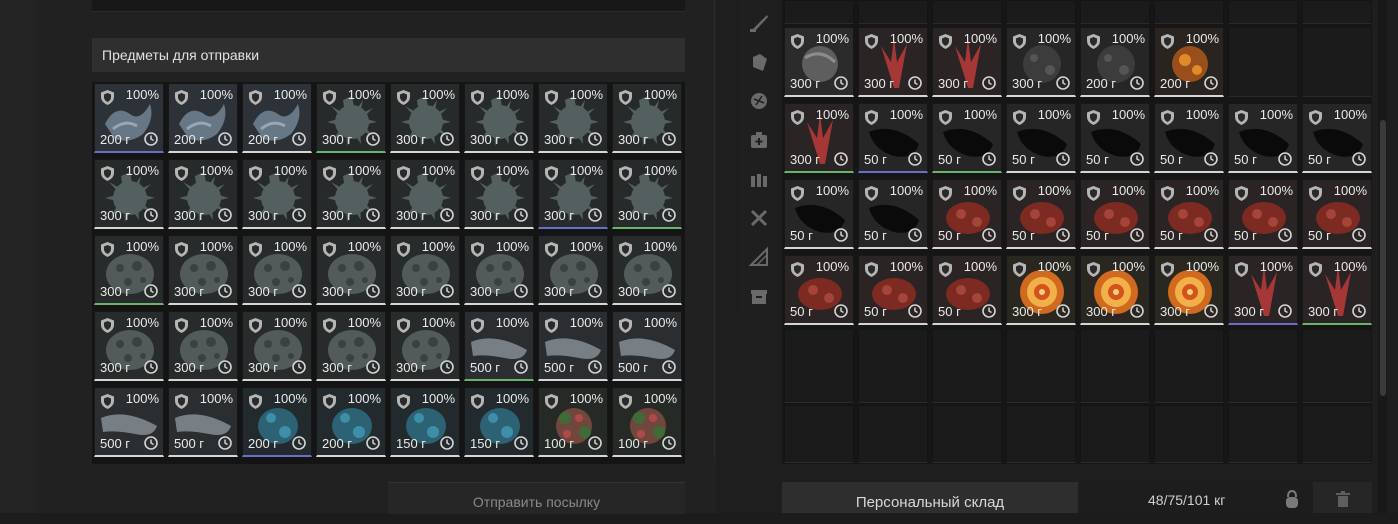 This screenshot has width=1398, height=524. I want to click on send-parcel-button: Отправить посылку, so click(536, 498).